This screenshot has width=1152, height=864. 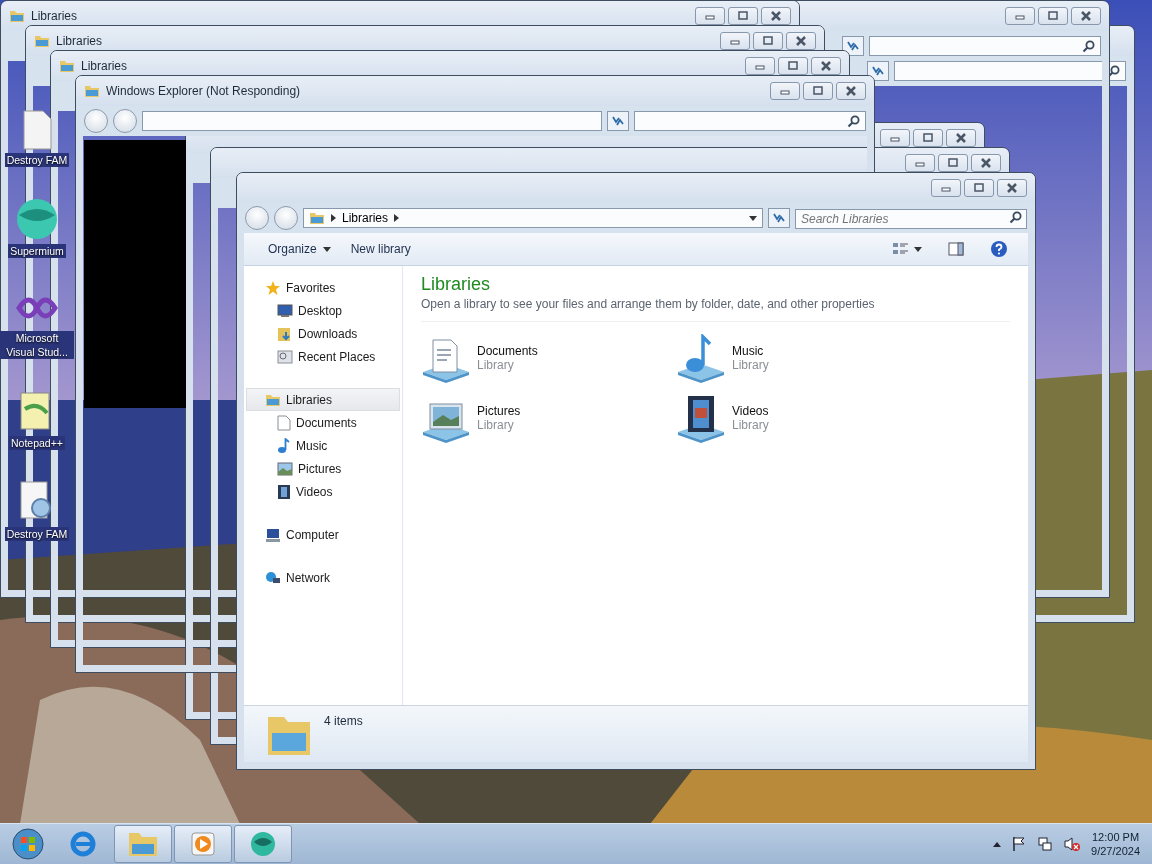 I want to click on status-text: 4 items, so click(x=343, y=721).